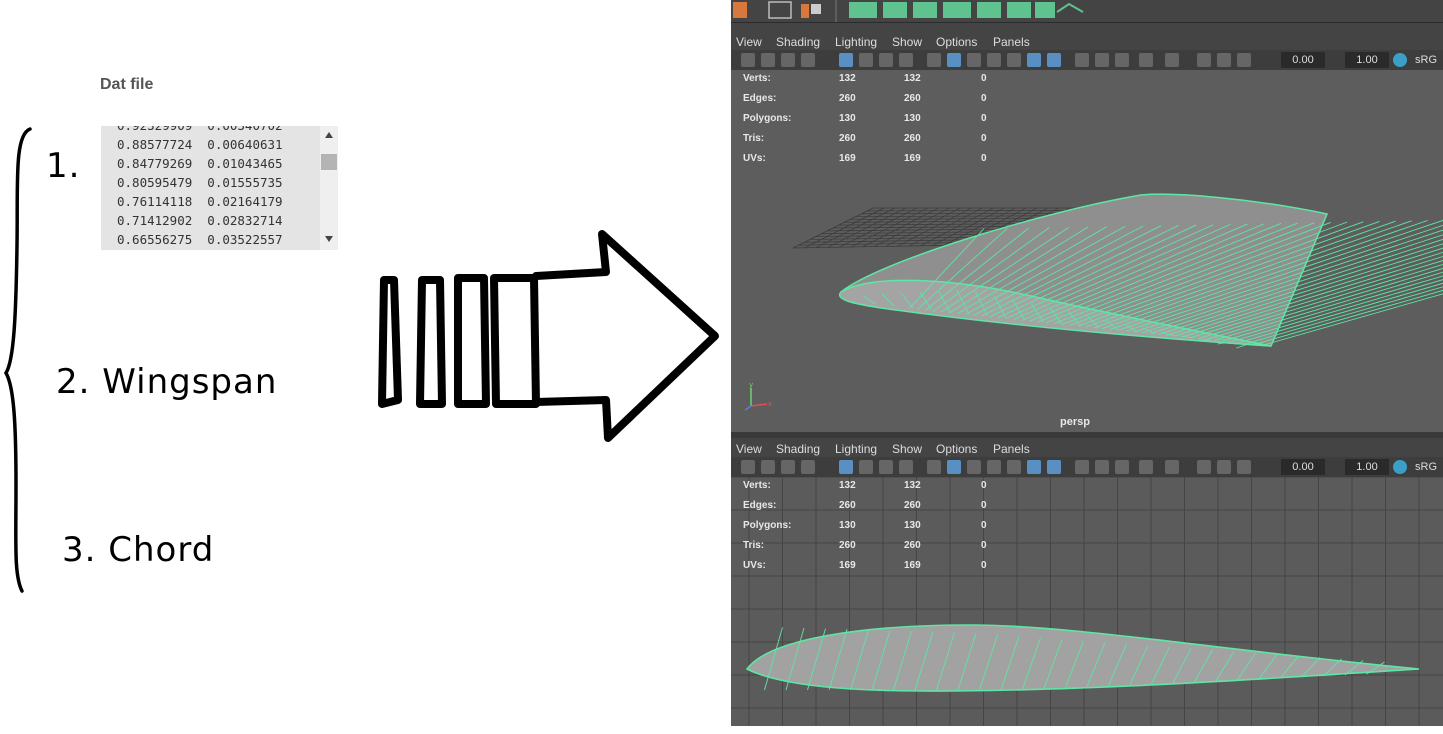 The image size is (1443, 734). Describe the element at coordinates (329, 239) in the screenshot. I see `scroll-down-icon` at that location.